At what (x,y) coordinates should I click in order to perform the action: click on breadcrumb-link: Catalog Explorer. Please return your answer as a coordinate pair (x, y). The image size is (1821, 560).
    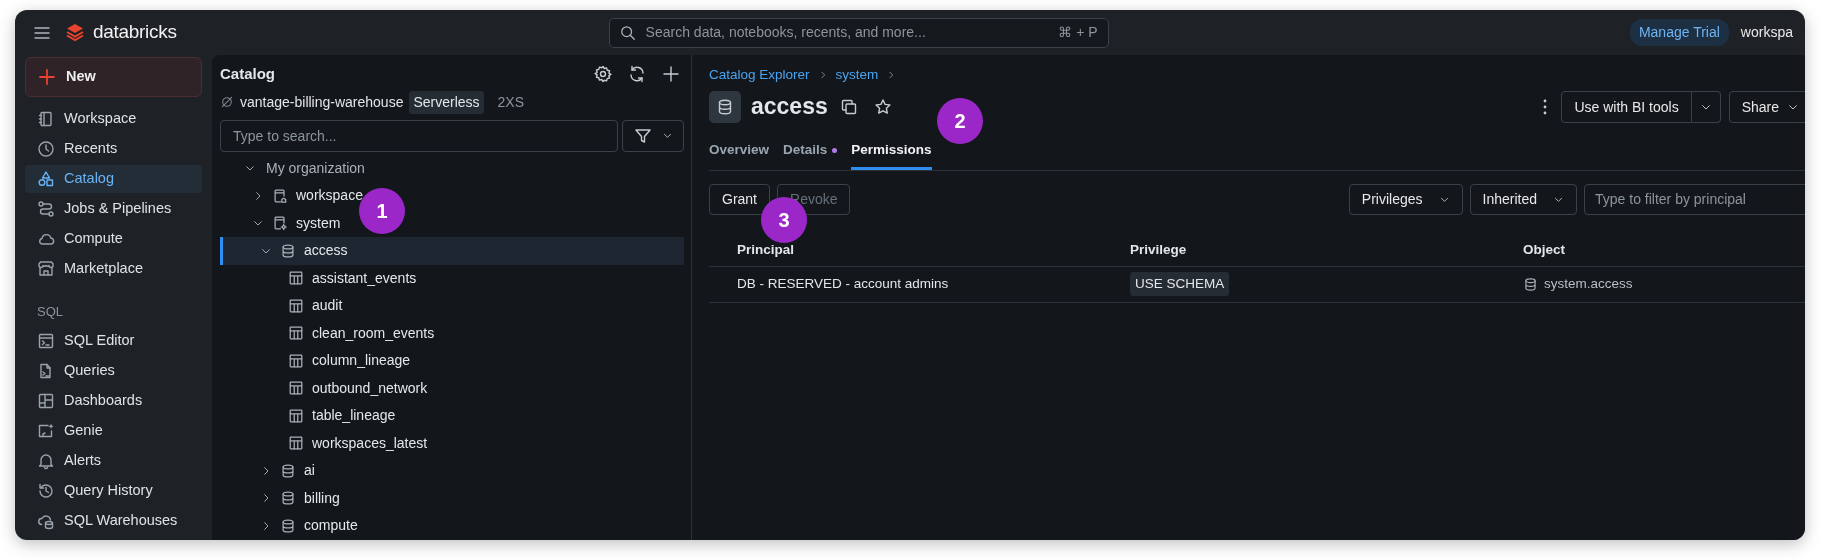
    Looking at the image, I should click on (759, 75).